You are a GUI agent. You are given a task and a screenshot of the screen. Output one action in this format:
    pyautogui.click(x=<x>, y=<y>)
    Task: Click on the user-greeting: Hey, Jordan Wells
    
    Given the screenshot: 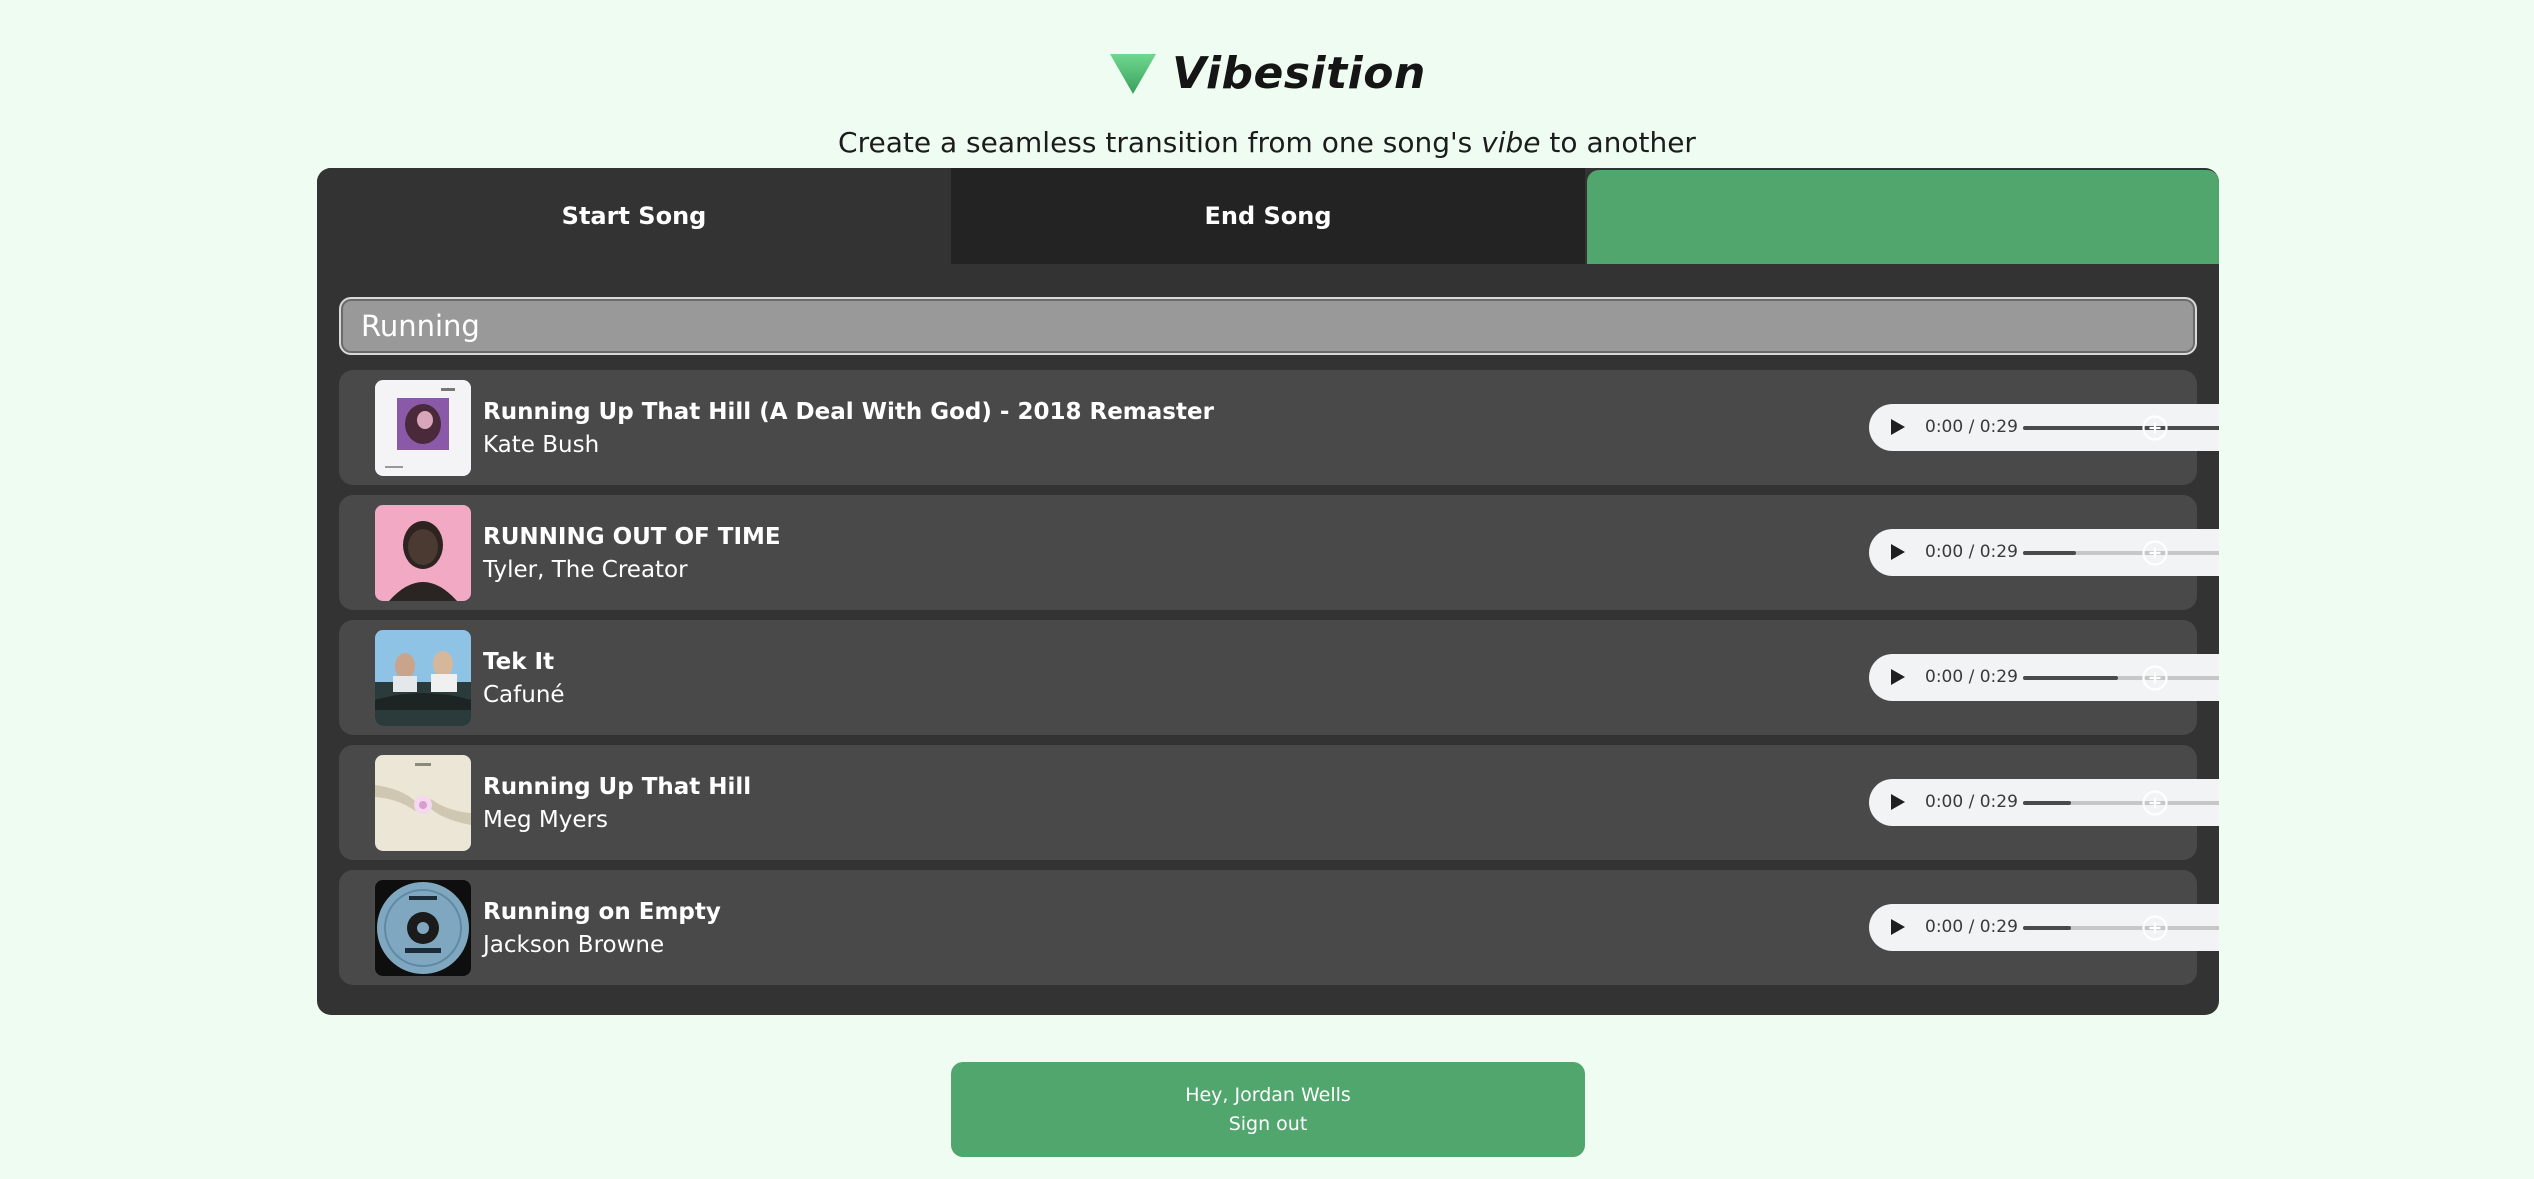 What is the action you would take?
    pyautogui.click(x=1268, y=1094)
    